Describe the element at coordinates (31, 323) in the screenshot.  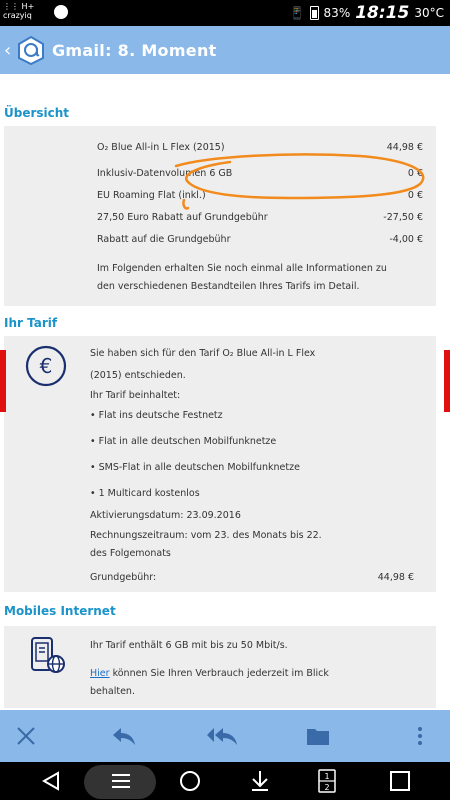
I see `section-title-tarif: Ihr Tarif` at that location.